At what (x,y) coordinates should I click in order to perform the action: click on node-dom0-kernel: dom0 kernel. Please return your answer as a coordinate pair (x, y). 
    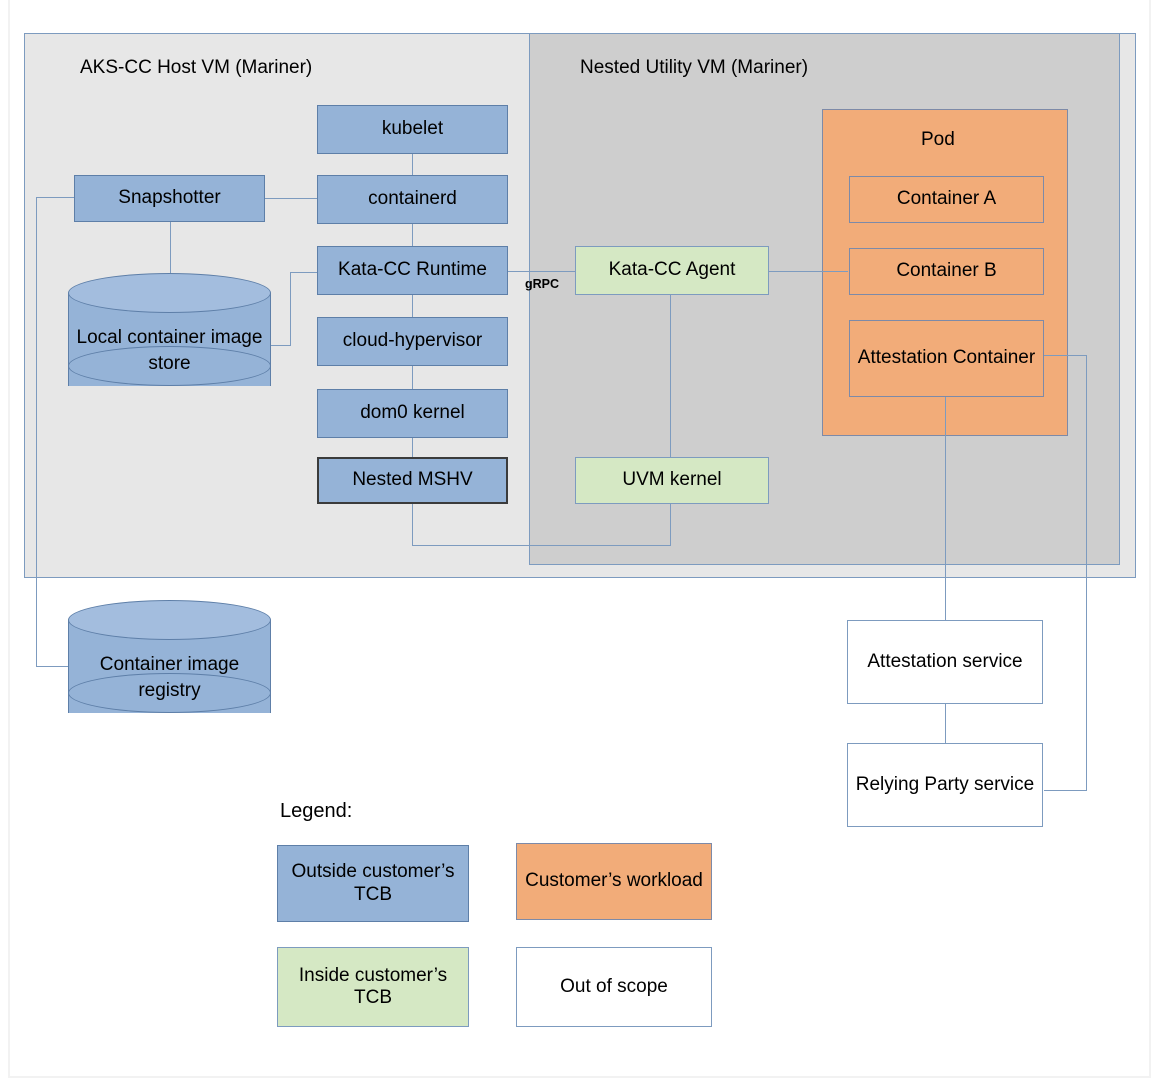
    Looking at the image, I should click on (412, 413).